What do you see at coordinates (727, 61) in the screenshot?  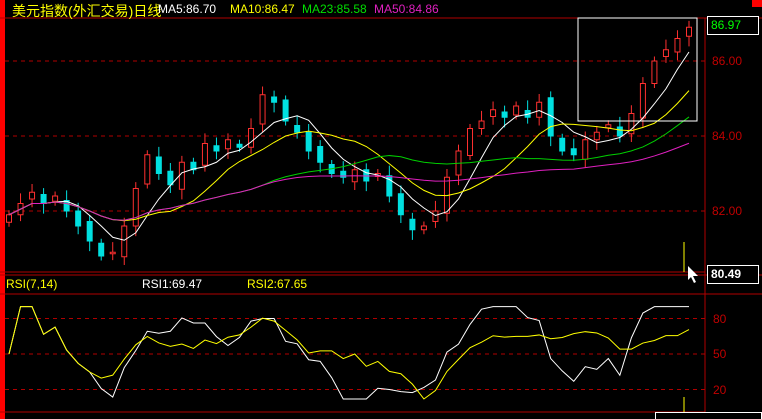 I see `price-label-86: 86.00` at bounding box center [727, 61].